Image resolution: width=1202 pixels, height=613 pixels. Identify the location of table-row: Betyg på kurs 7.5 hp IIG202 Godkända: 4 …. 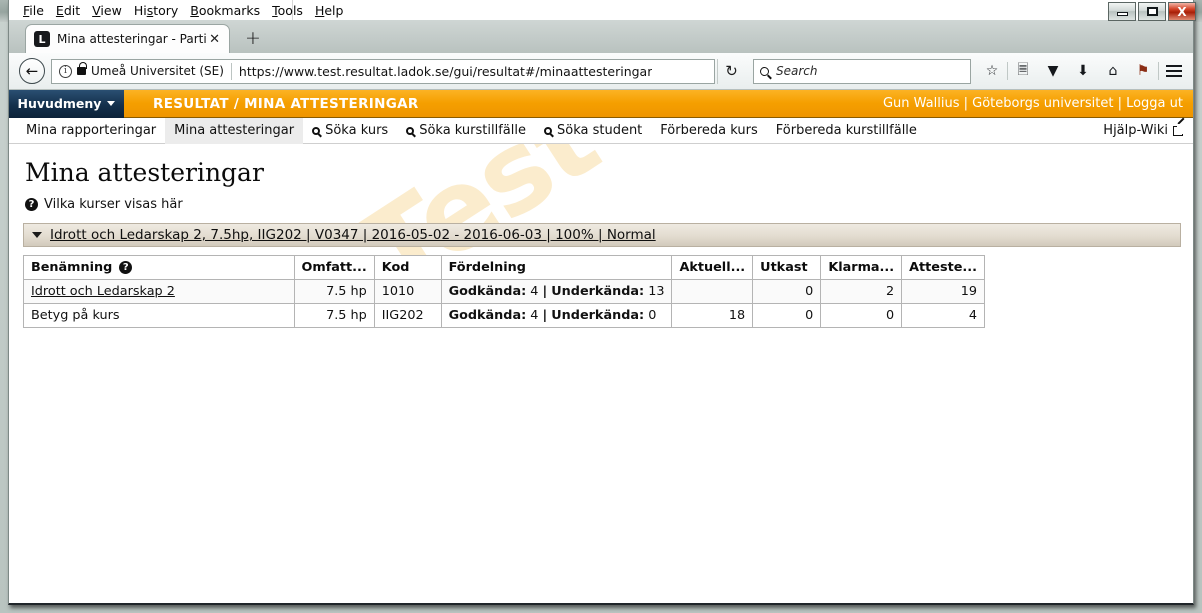
(504, 315).